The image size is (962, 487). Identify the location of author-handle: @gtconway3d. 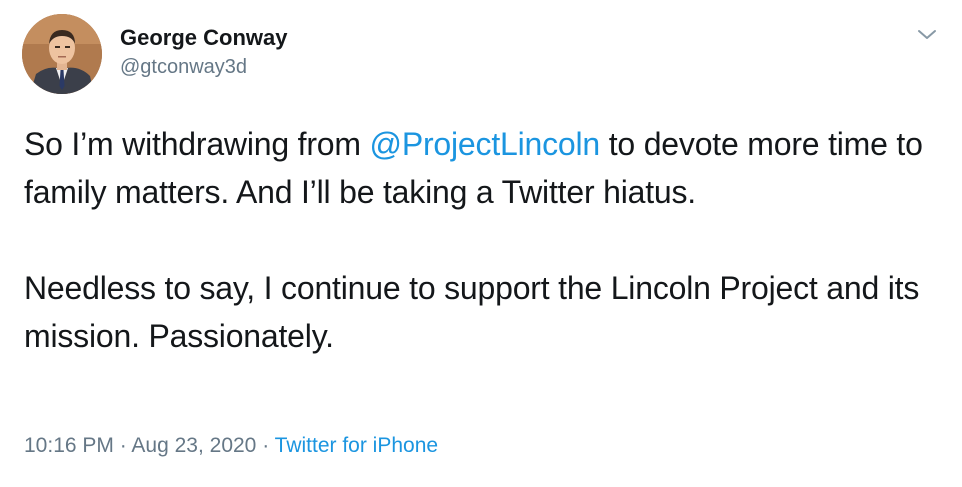
(183, 67).